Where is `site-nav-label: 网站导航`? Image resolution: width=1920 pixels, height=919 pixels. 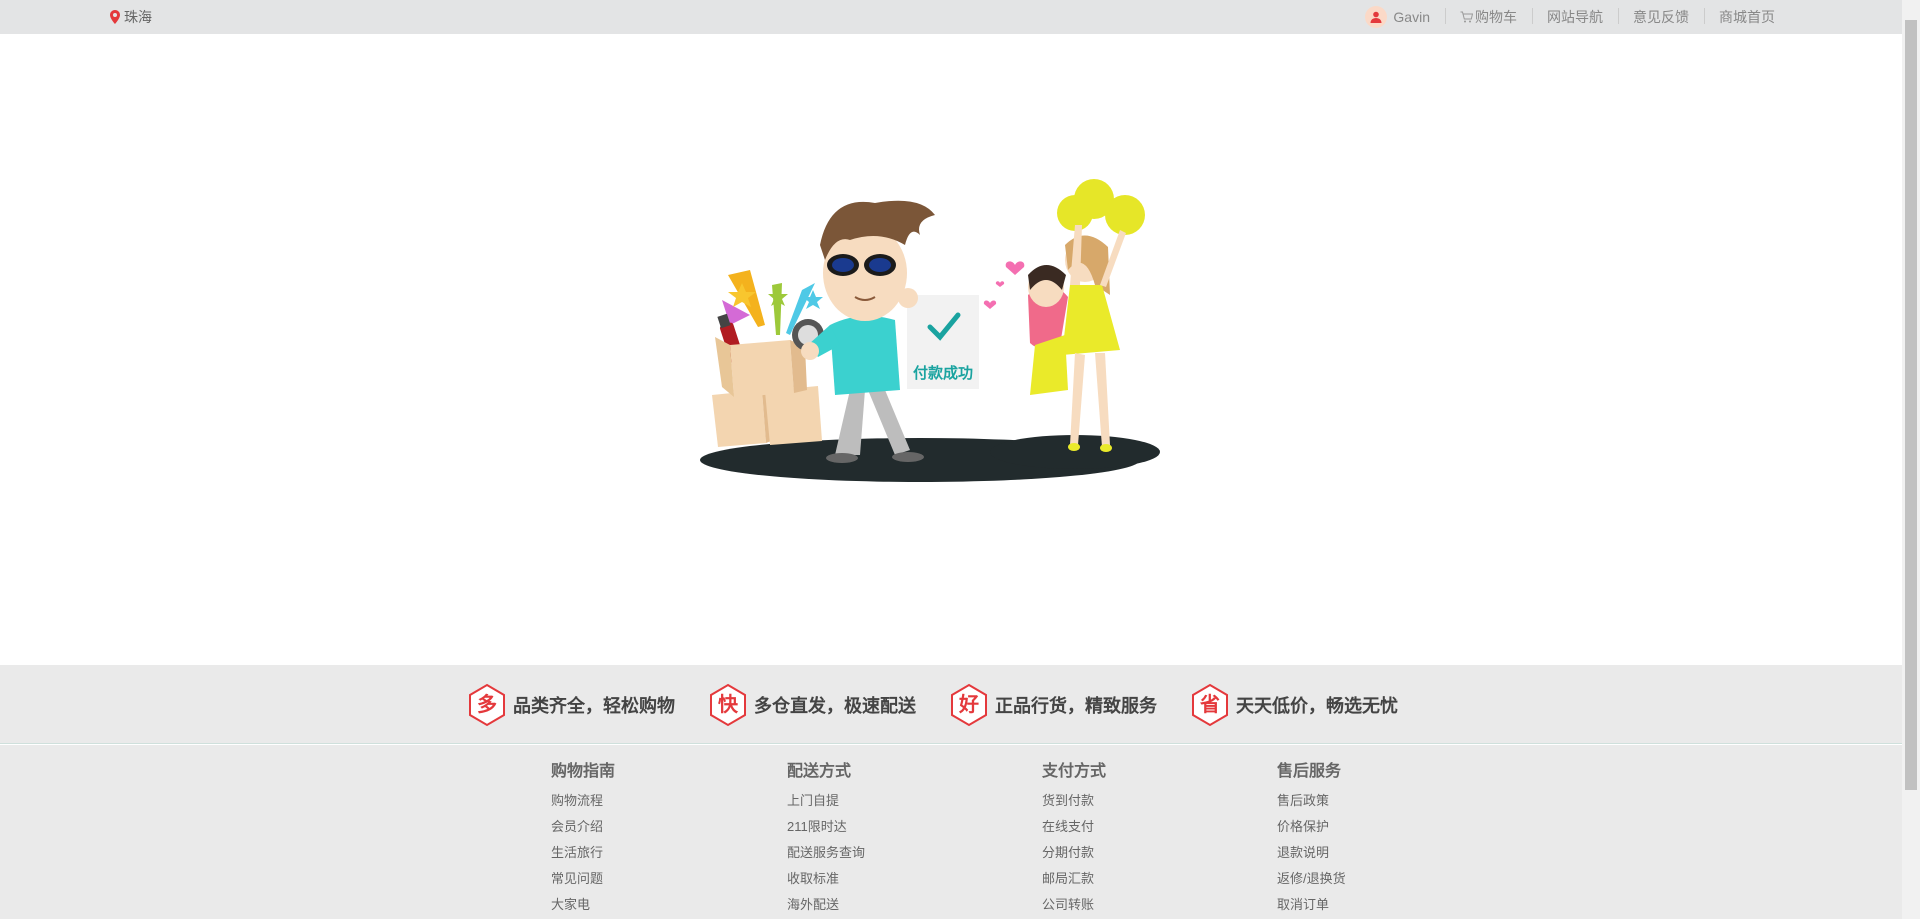
site-nav-label: 网站导航 is located at coordinates (1575, 17).